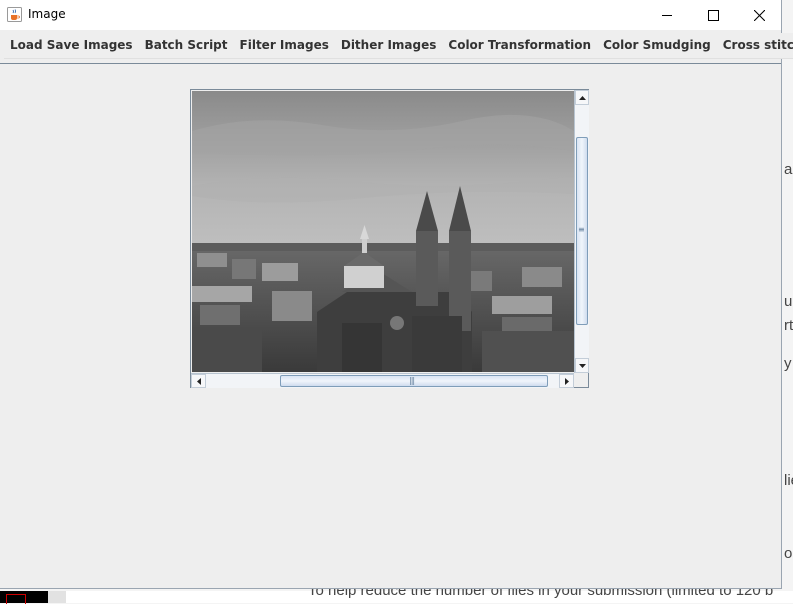 The height and width of the screenshot is (604, 793). I want to click on horizontal-scroll-thumb: |||, so click(414, 381).